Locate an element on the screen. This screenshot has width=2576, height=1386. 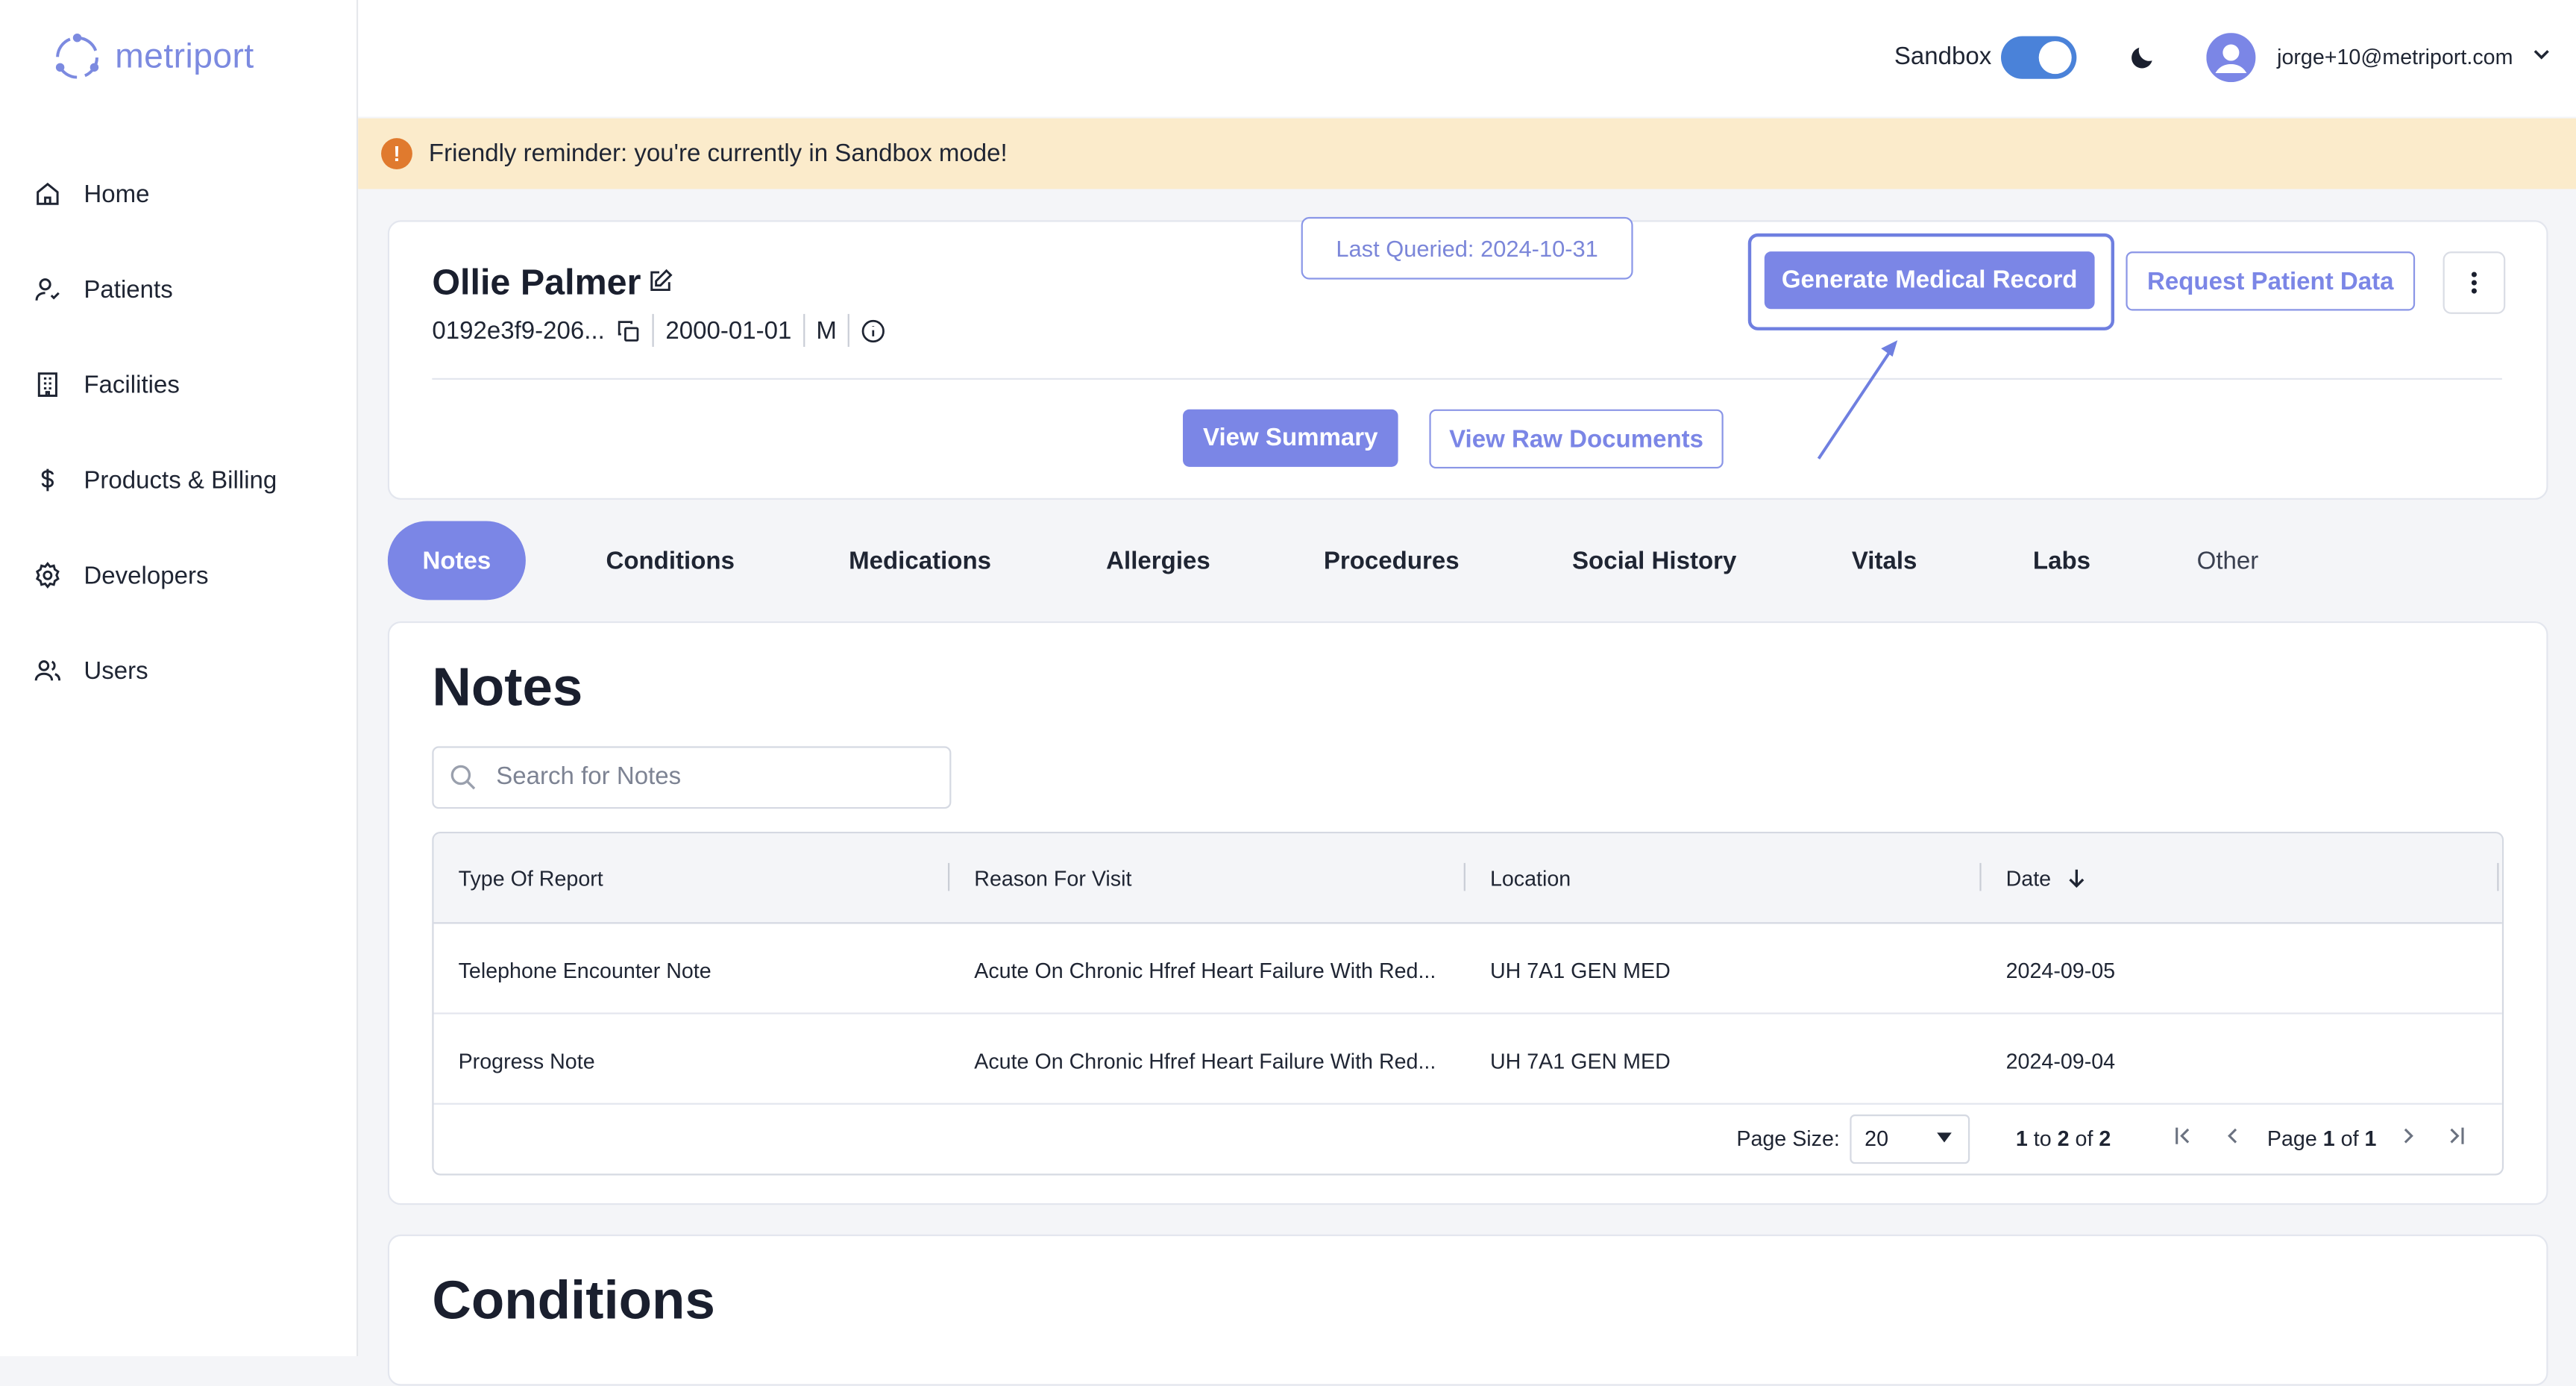
edit-icon is located at coordinates (660, 281).